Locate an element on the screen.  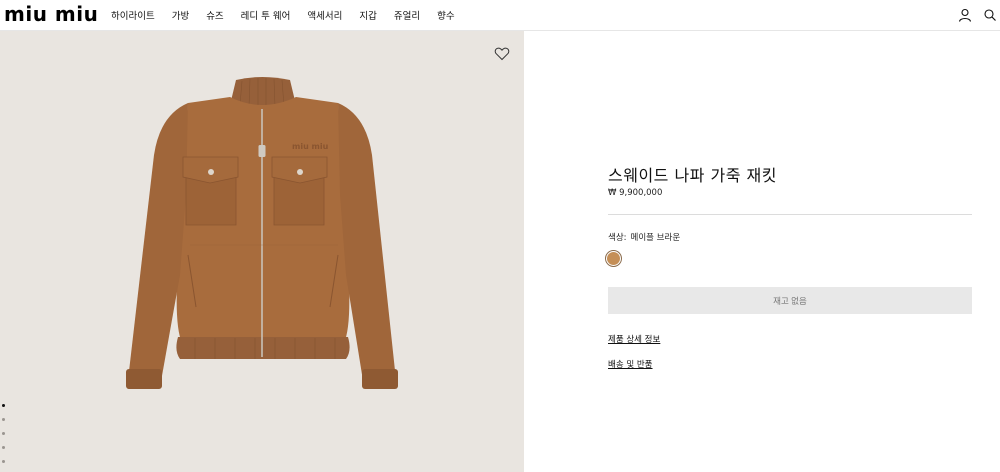
nav-item-wallets: 지갑 is located at coordinates (367, 15).